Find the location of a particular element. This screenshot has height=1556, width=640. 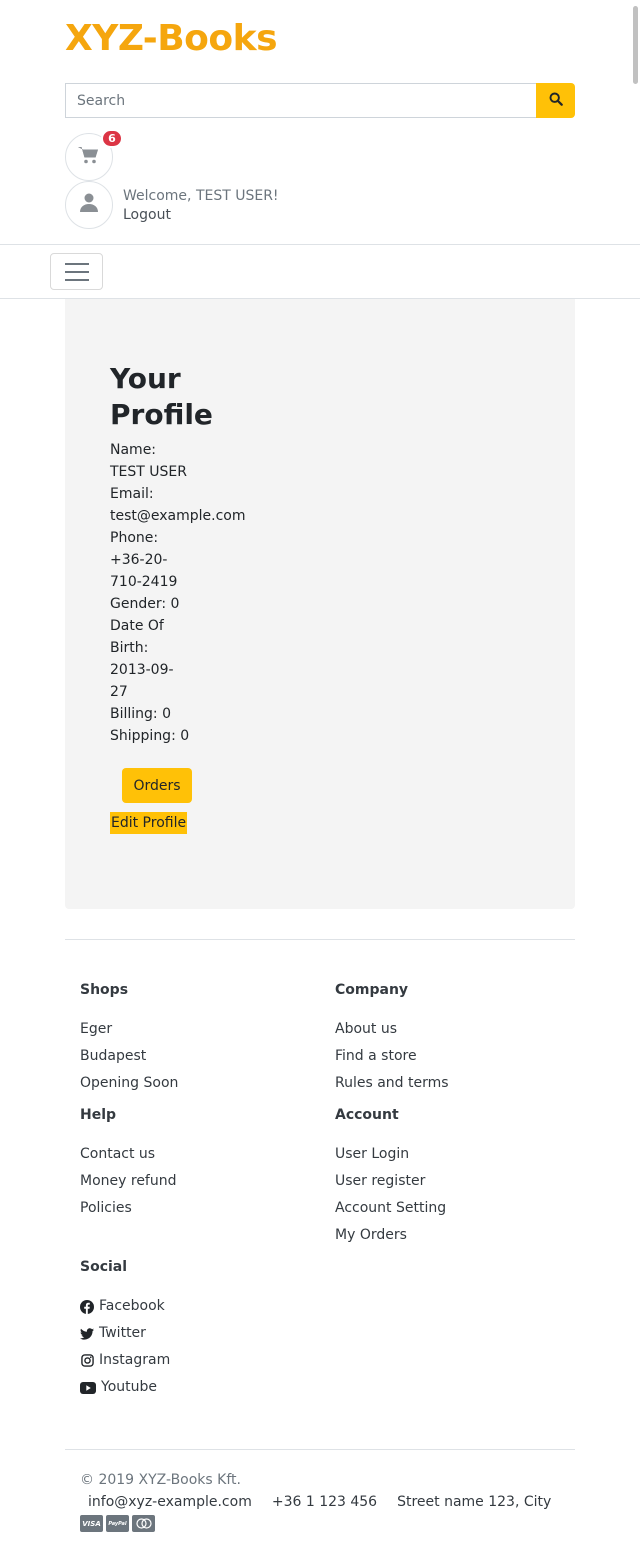

facebook-label: Facebook is located at coordinates (132, 1306).